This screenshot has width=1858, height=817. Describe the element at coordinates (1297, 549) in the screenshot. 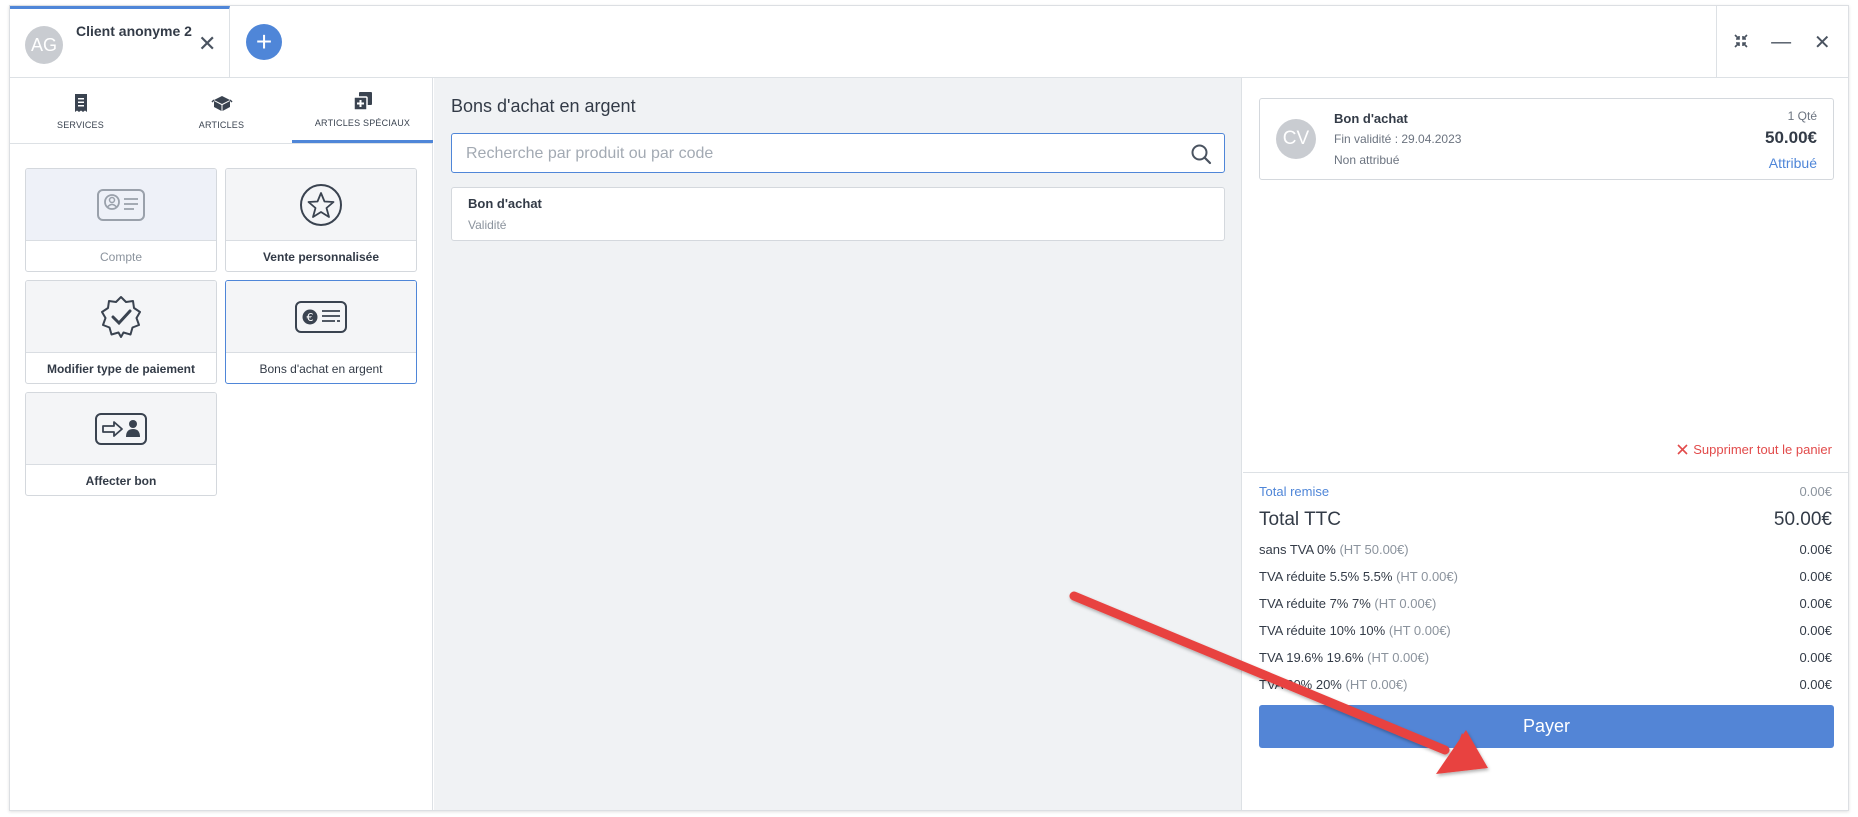

I see `tax-label: sans TVA 0%` at that location.